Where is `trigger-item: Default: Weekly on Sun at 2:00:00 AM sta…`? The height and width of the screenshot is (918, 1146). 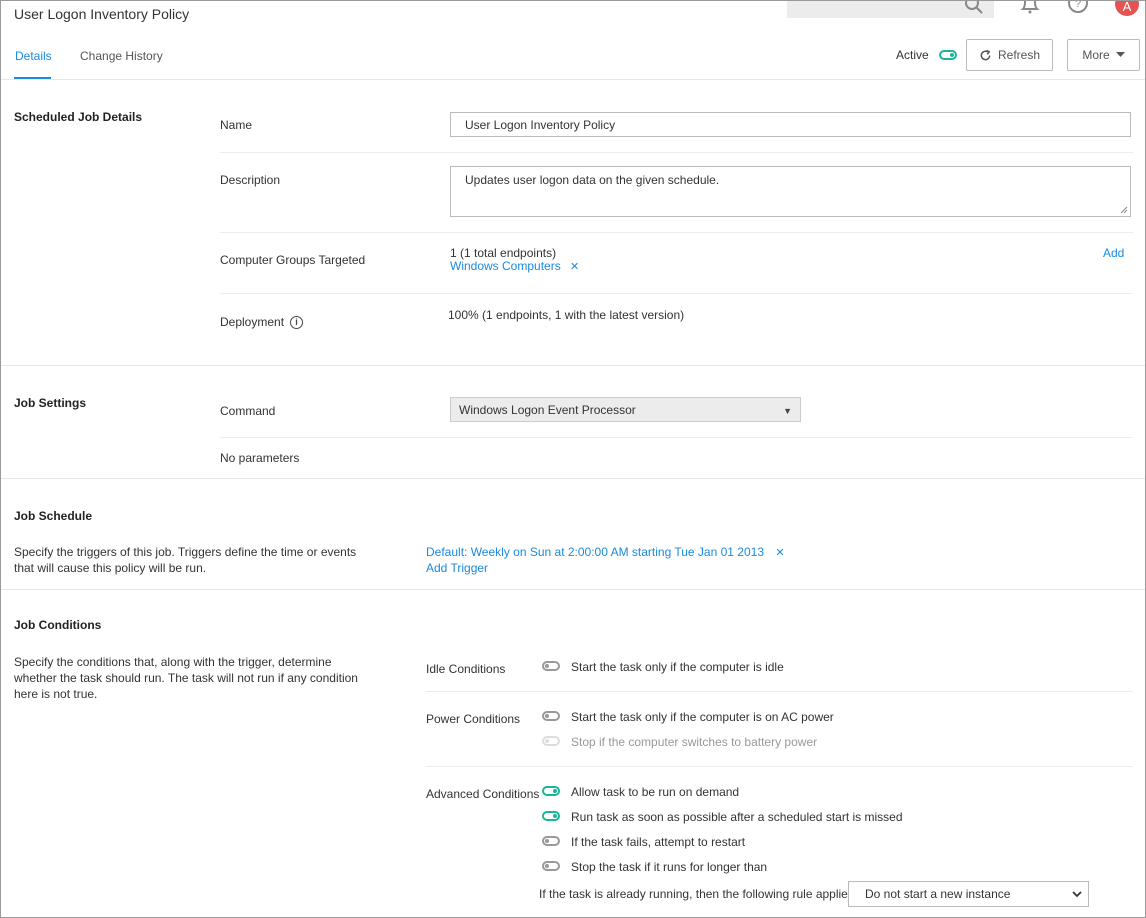 trigger-item: Default: Weekly on Sun at 2:00:00 AM sta… is located at coordinates (605, 552).